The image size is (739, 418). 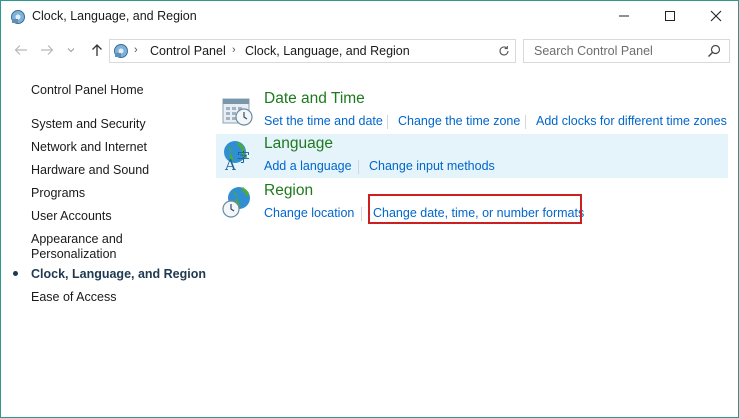 I want to click on recent-locations-button, so click(x=71, y=50).